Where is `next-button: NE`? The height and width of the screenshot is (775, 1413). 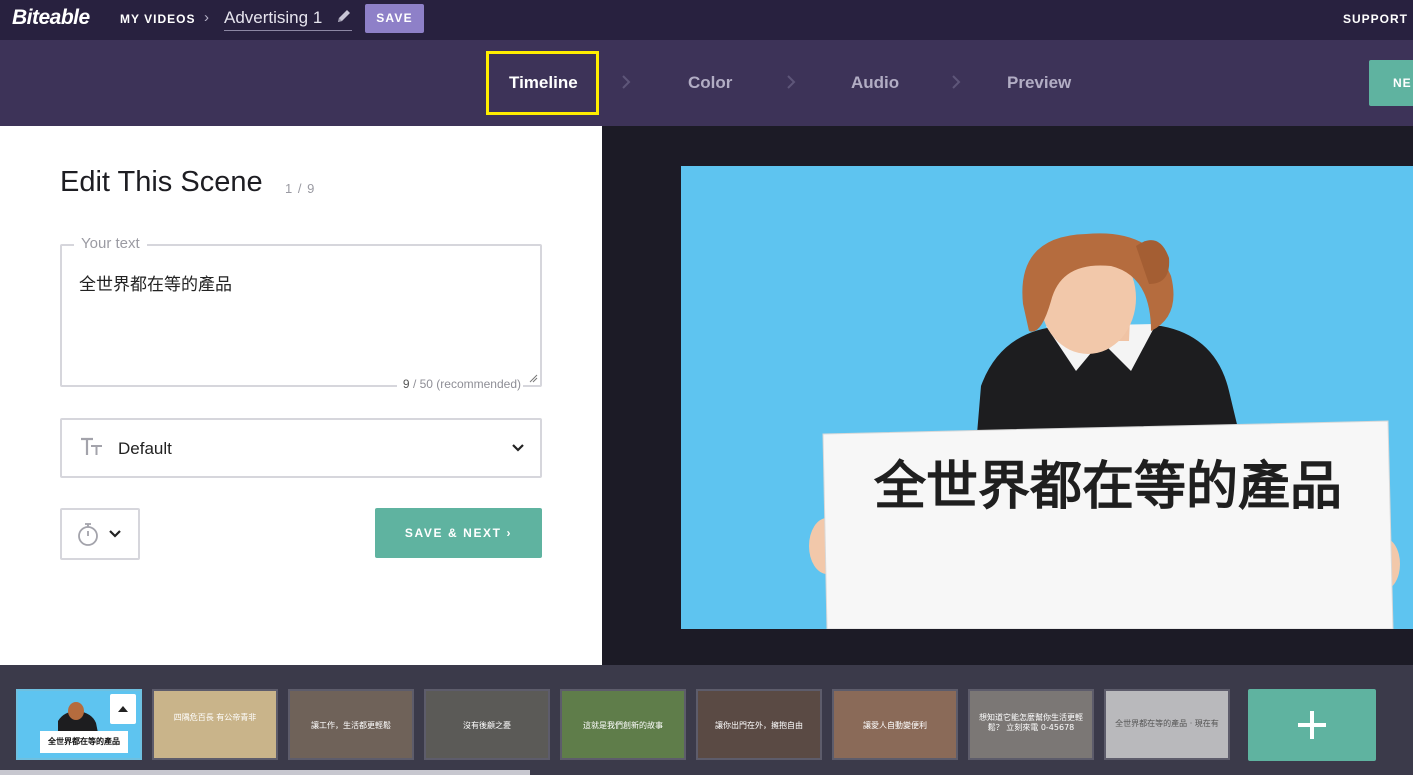
next-button: NE is located at coordinates (1391, 83).